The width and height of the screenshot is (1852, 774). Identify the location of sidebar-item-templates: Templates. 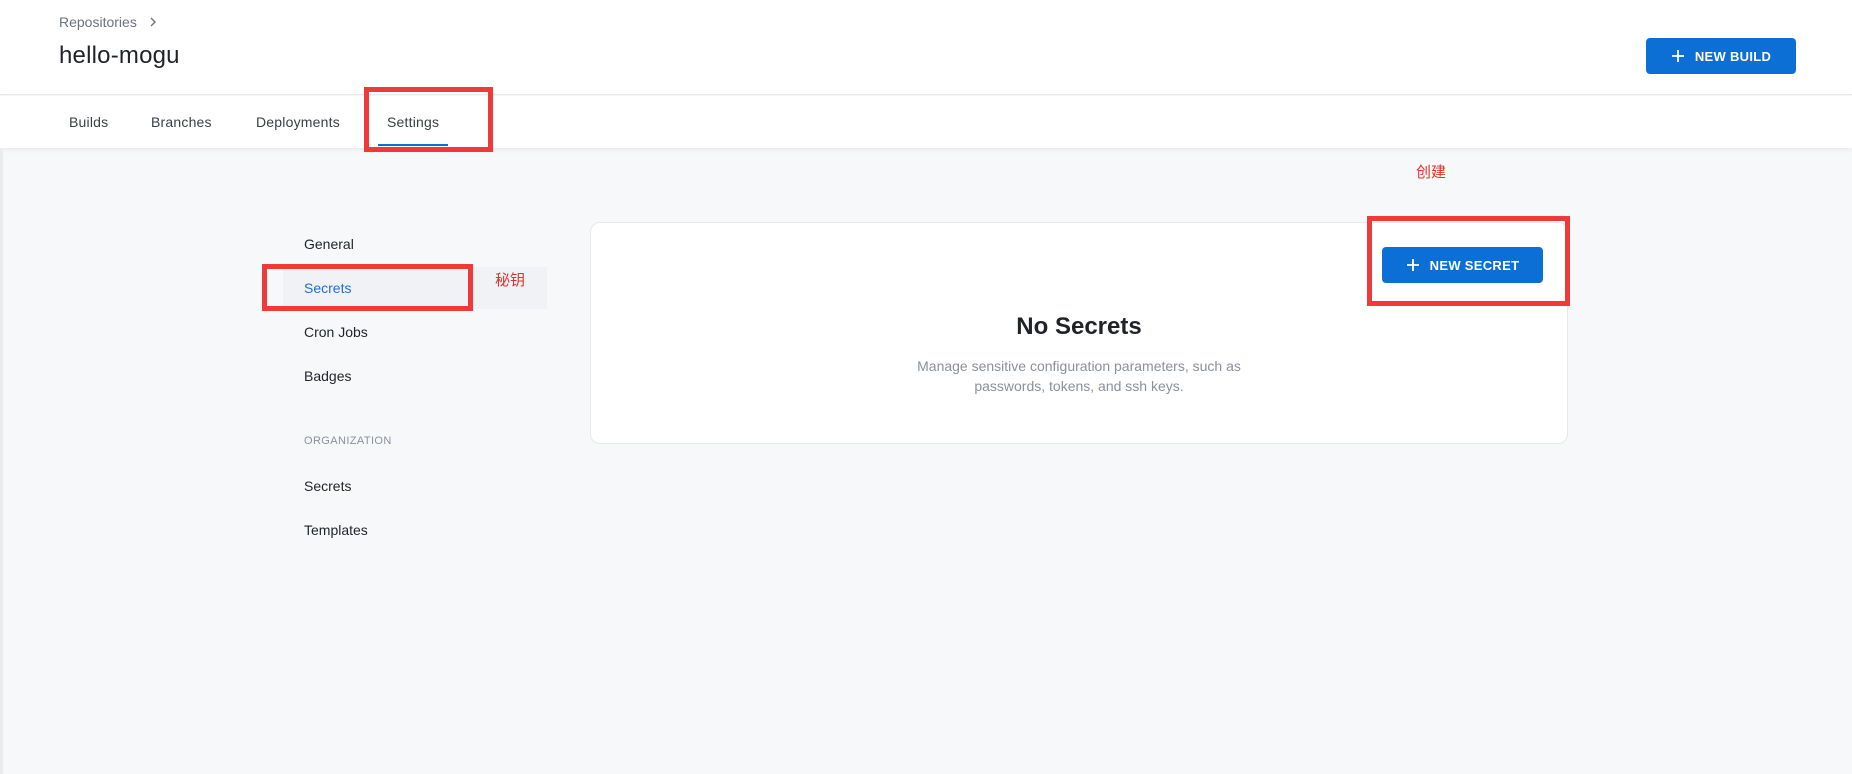
(336, 530).